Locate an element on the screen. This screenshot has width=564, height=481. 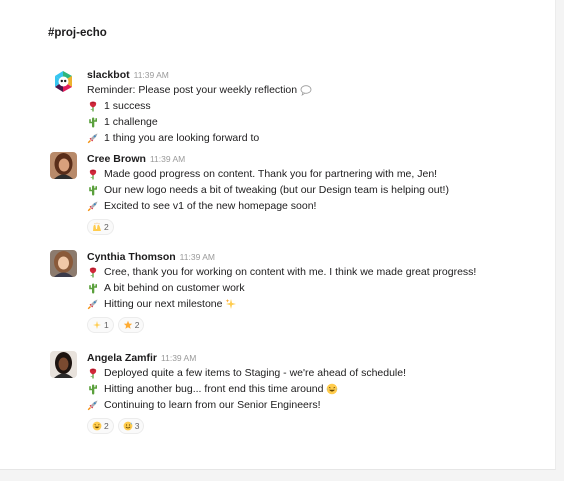
message-text: 1 thing you are looking forward to is located at coordinates (182, 138).